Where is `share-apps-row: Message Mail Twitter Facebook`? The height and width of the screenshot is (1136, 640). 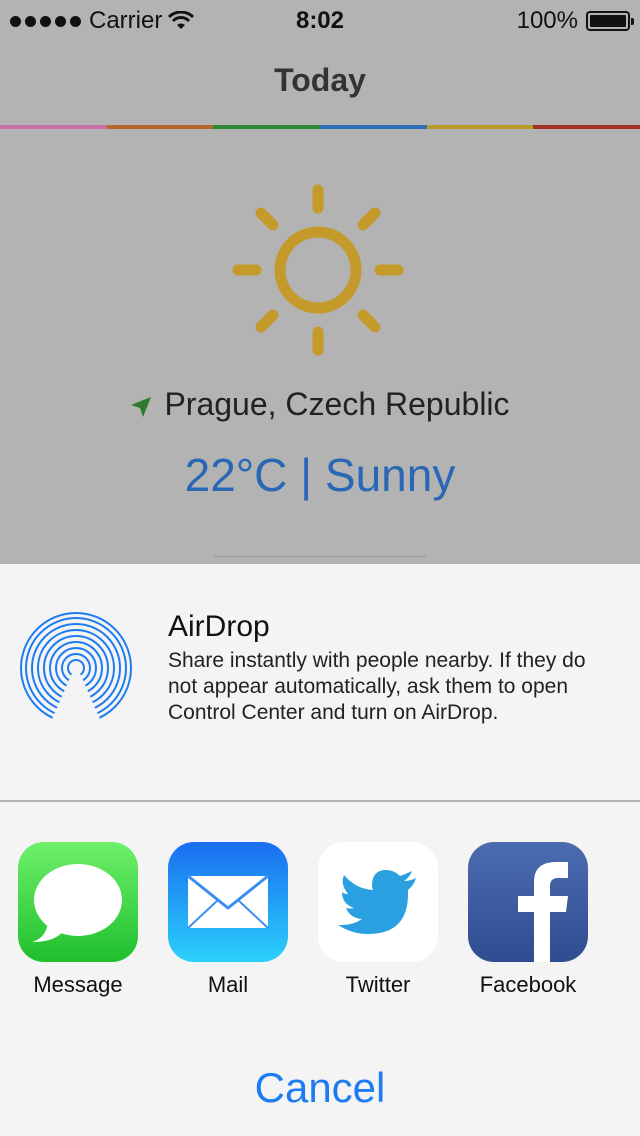 share-apps-row: Message Mail Twitter Facebook is located at coordinates (320, 922).